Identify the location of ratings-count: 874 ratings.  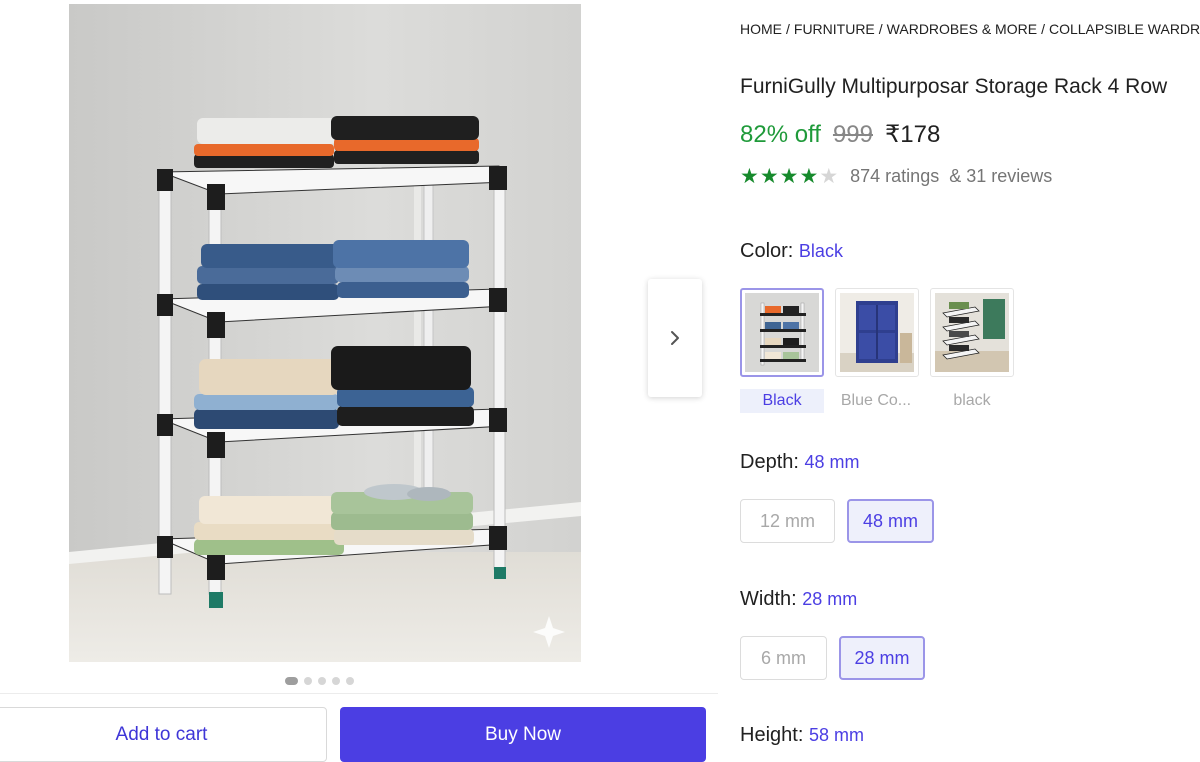
(894, 176).